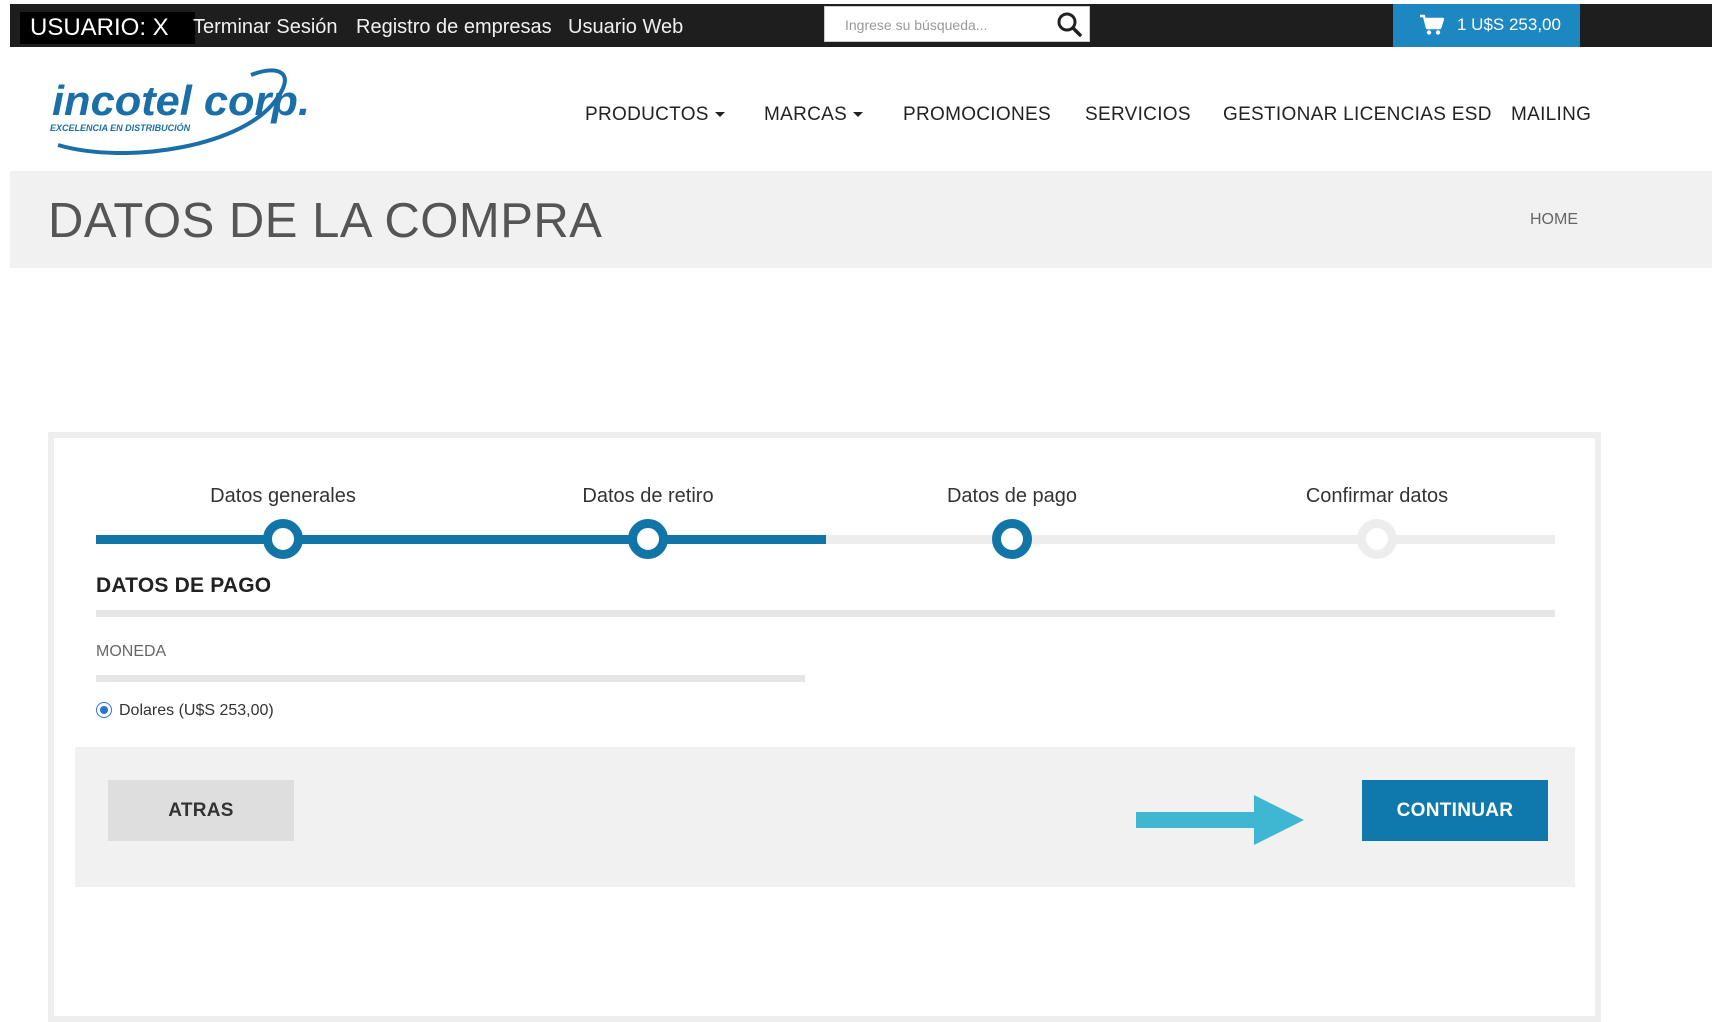  Describe the element at coordinates (977, 115) in the screenshot. I see `nav-promociones: PROMOCIONES` at that location.